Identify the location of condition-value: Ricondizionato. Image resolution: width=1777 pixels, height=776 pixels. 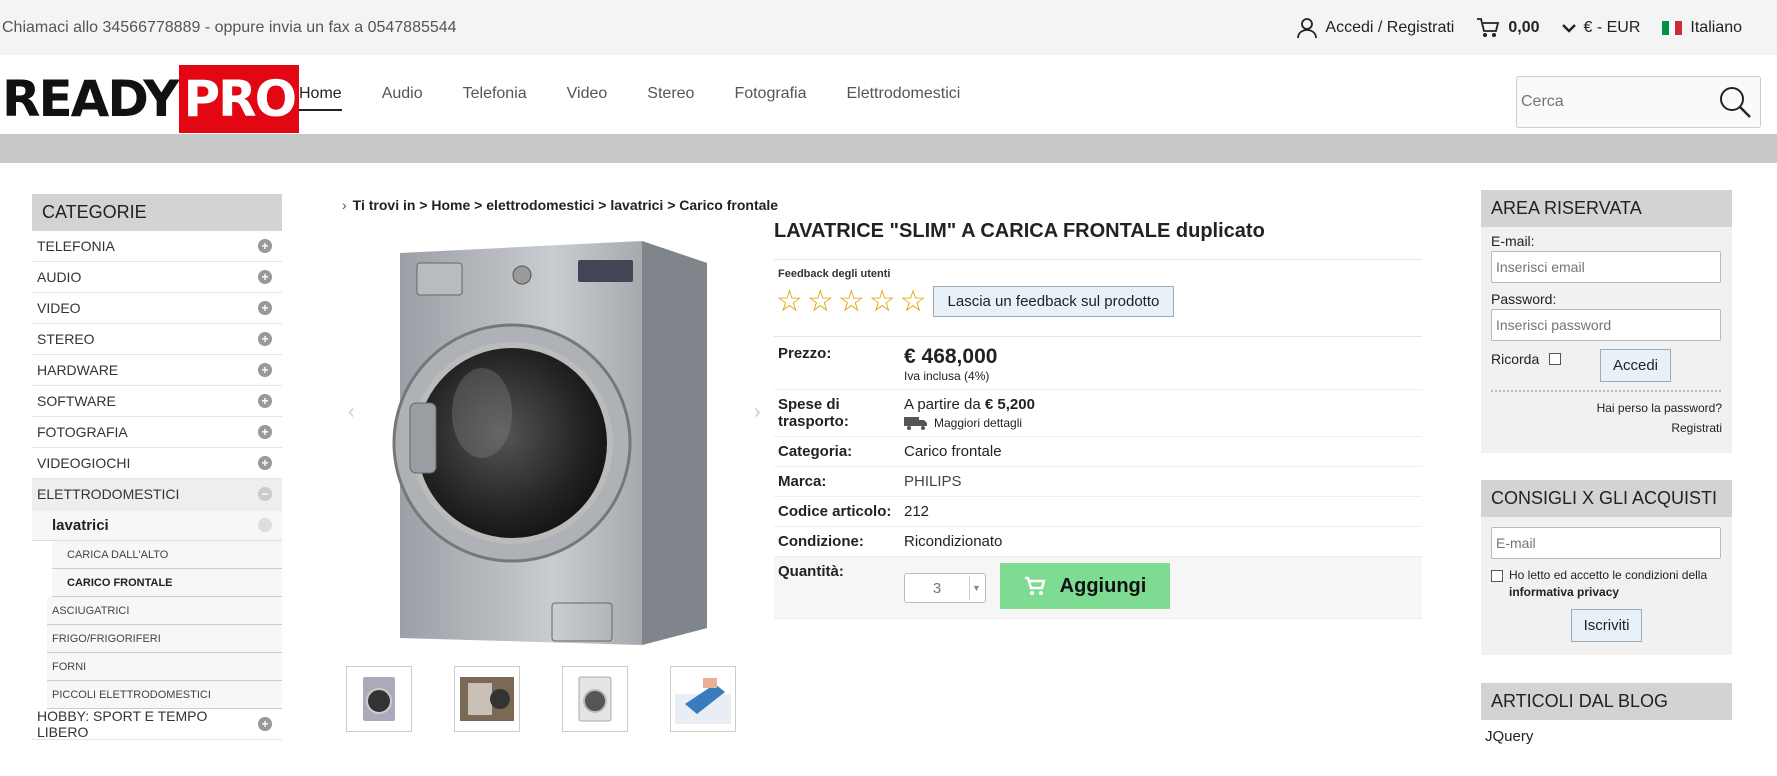
(953, 541).